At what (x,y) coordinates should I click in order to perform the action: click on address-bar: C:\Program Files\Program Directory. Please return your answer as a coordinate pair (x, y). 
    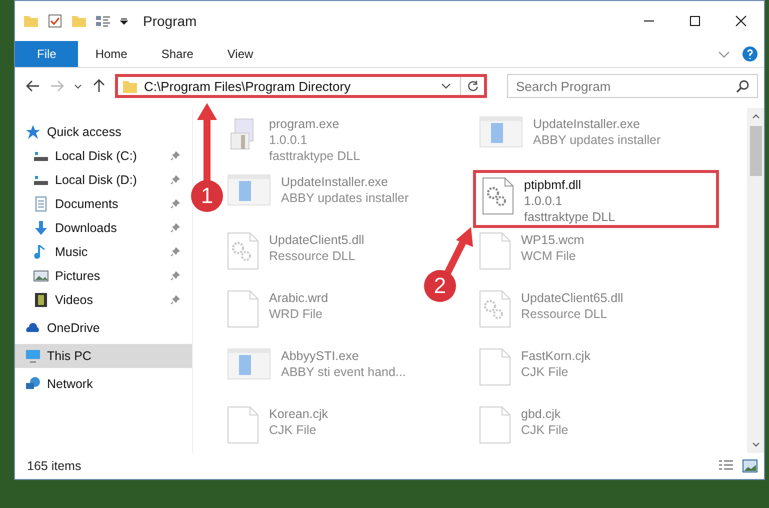
    Looking at the image, I should click on (301, 86).